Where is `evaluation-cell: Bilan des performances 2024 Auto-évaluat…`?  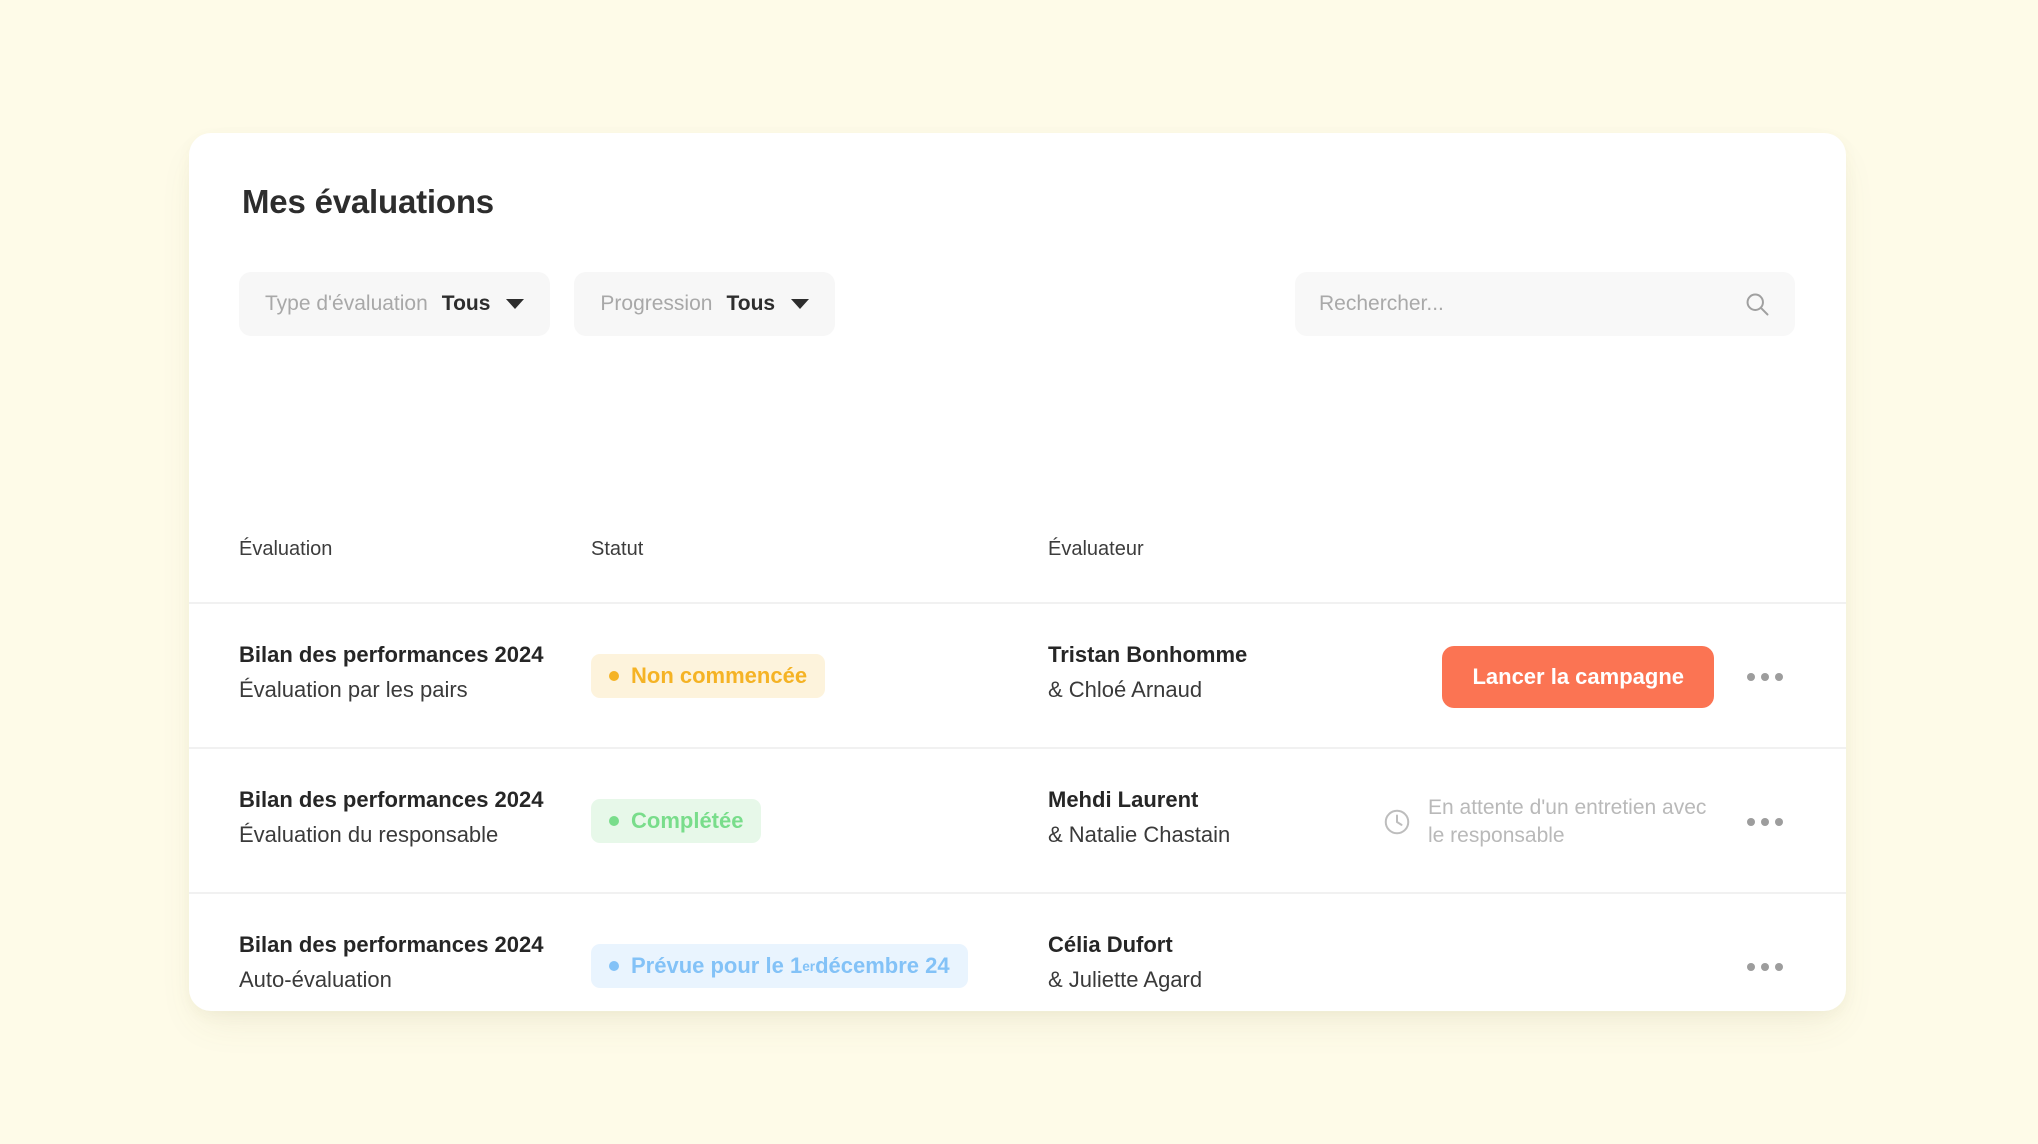 evaluation-cell: Bilan des performances 2024 Auto-évaluat… is located at coordinates (404, 962).